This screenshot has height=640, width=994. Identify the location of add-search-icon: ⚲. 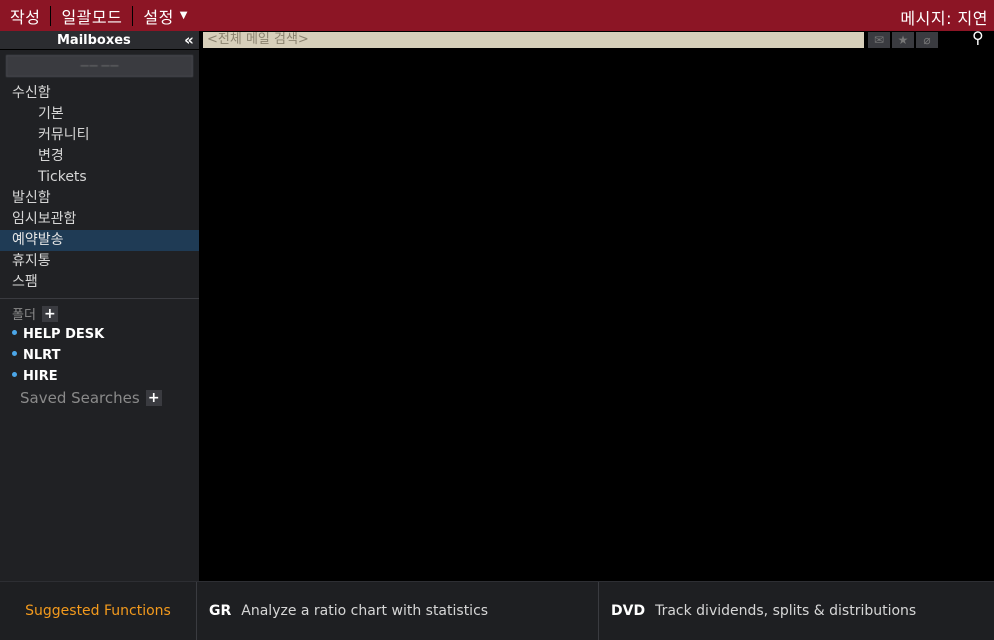
(978, 37).